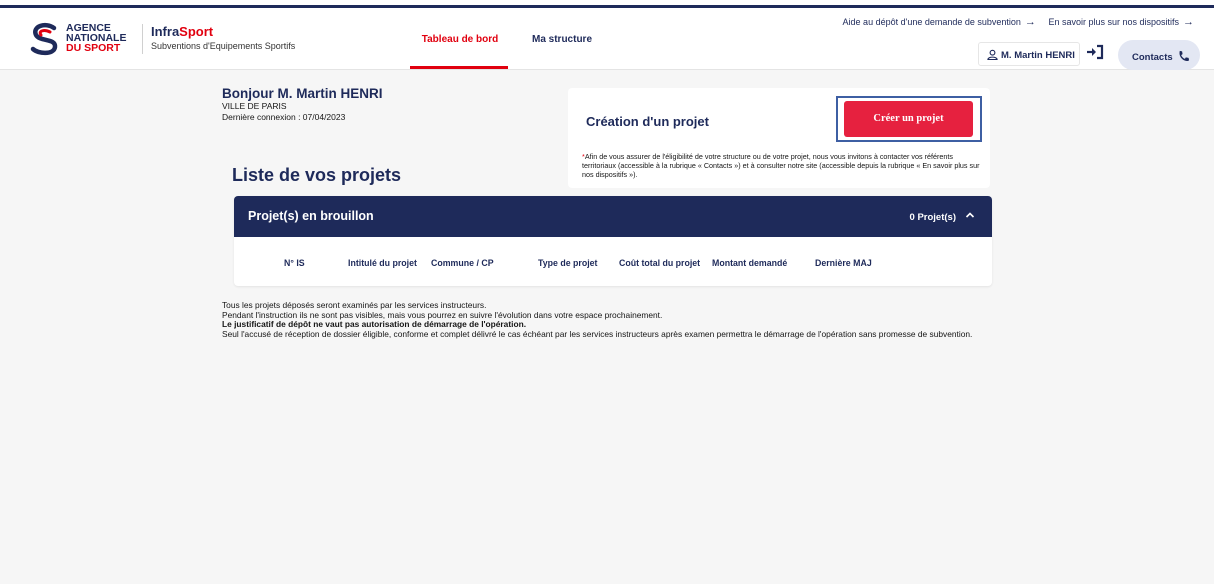 The width and height of the screenshot is (1214, 584). What do you see at coordinates (294, 263) in the screenshot?
I see `column-header-is-number: N° IS` at bounding box center [294, 263].